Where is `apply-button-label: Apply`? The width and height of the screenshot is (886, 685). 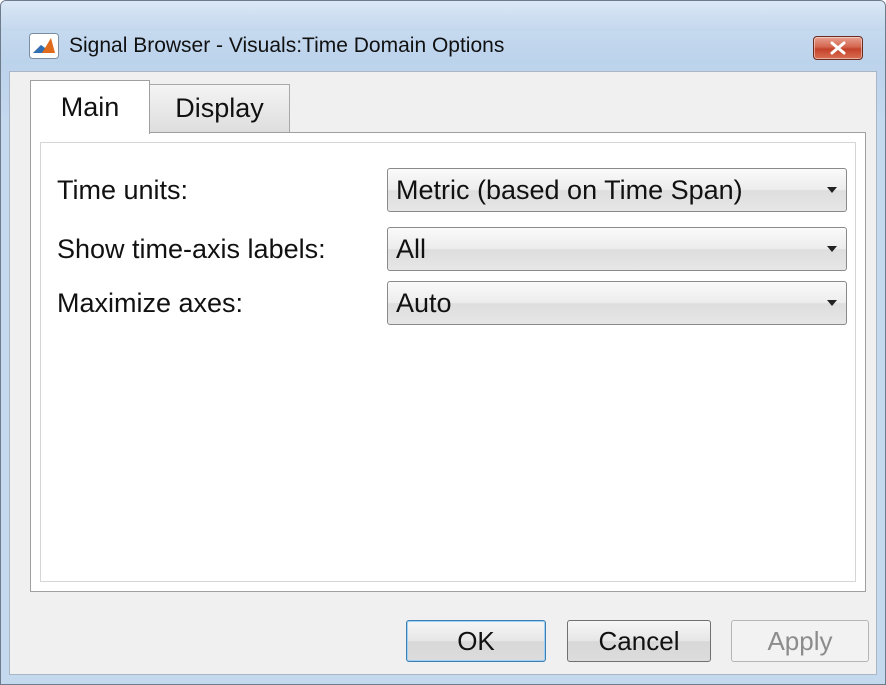 apply-button-label: Apply is located at coordinates (800, 640).